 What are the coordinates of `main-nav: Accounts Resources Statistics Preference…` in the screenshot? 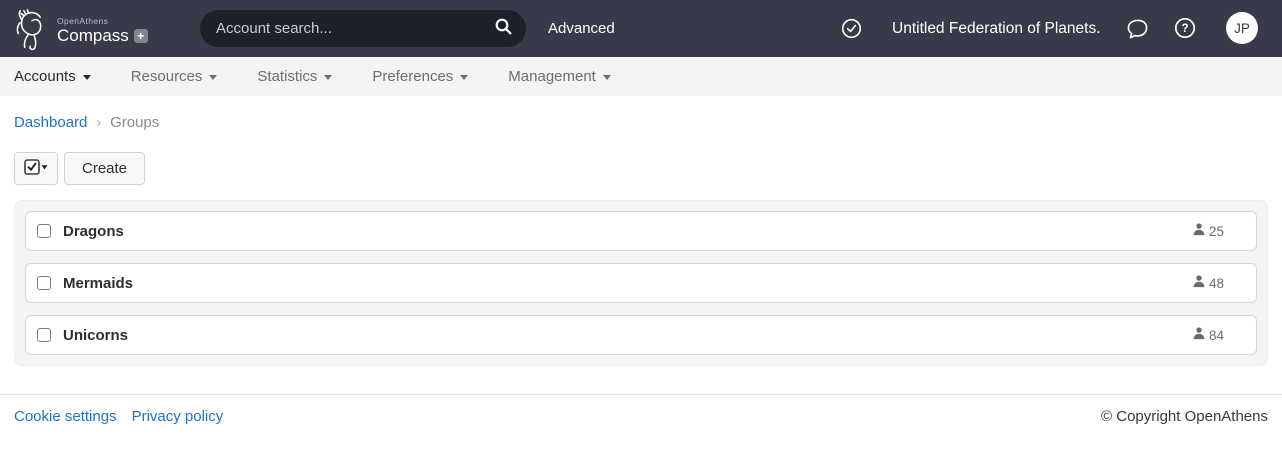 It's located at (641, 76).